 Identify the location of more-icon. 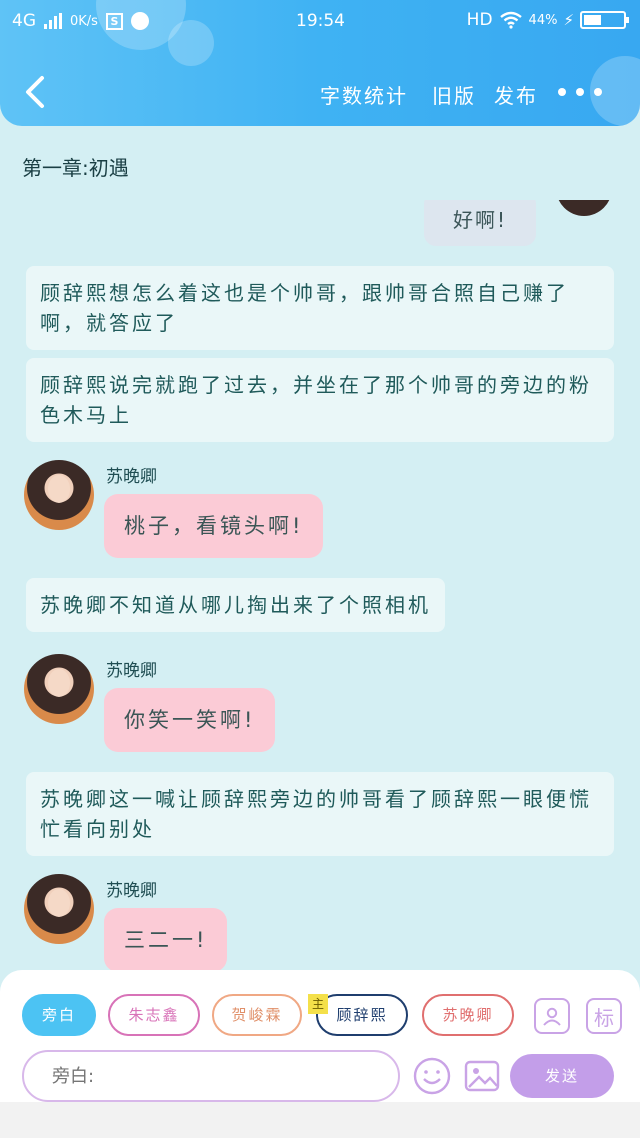
(580, 92).